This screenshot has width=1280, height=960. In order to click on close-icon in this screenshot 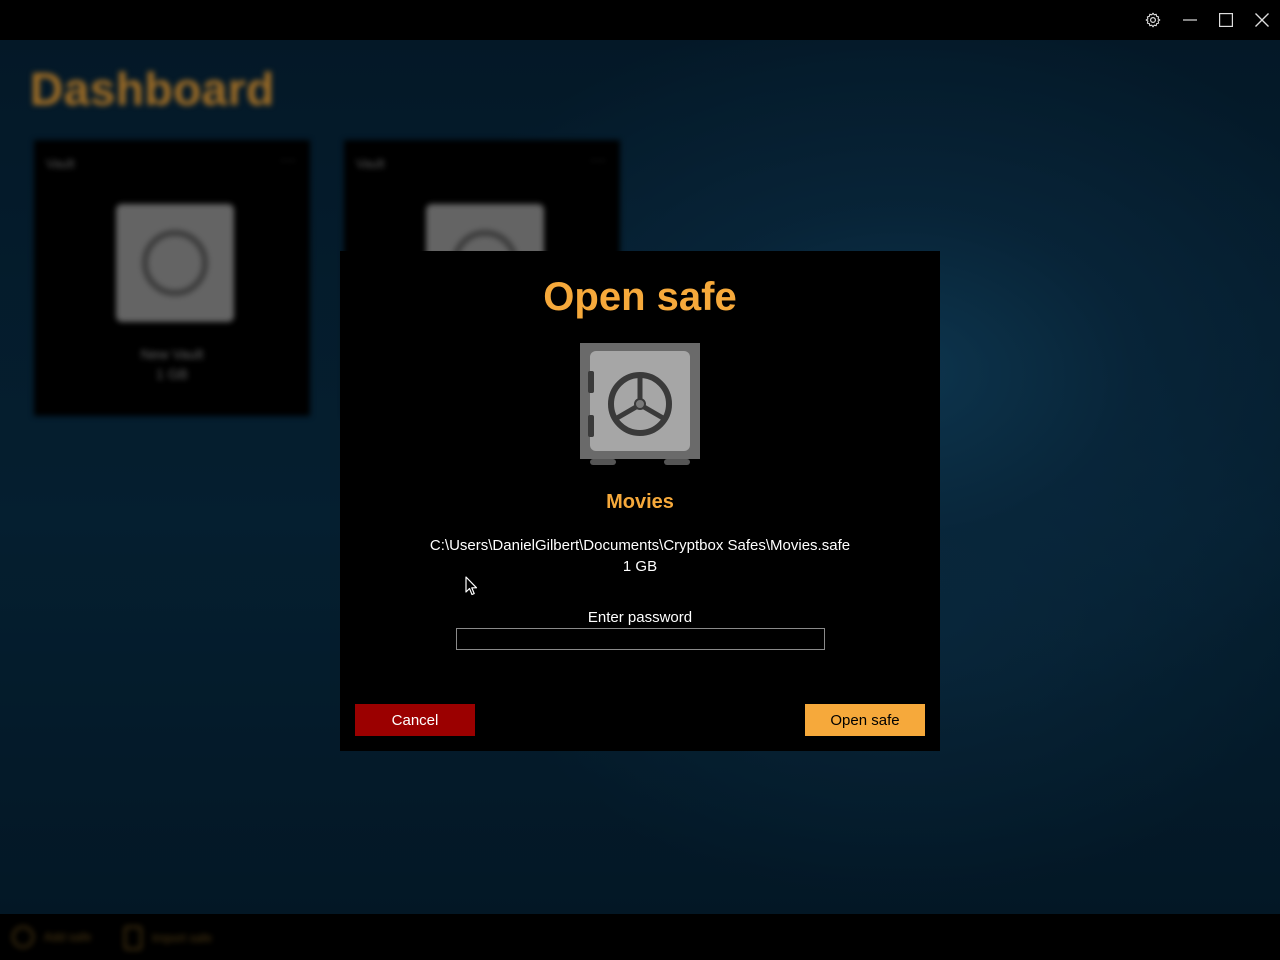, I will do `click(1262, 20)`.